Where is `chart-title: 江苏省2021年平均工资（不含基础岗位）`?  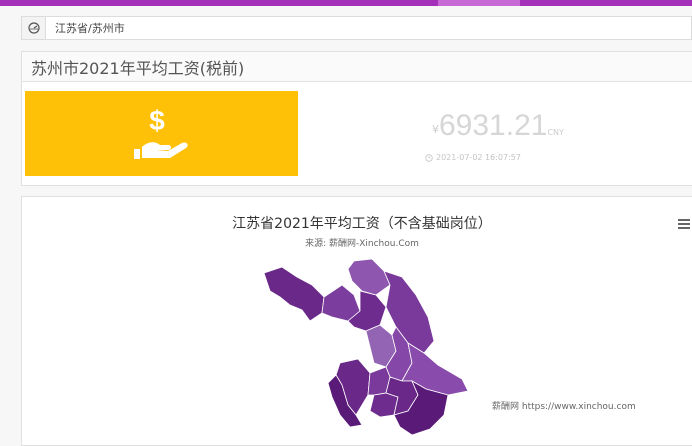
chart-title: 江苏省2021年平均工资（不含基础岗位） is located at coordinates (362, 224).